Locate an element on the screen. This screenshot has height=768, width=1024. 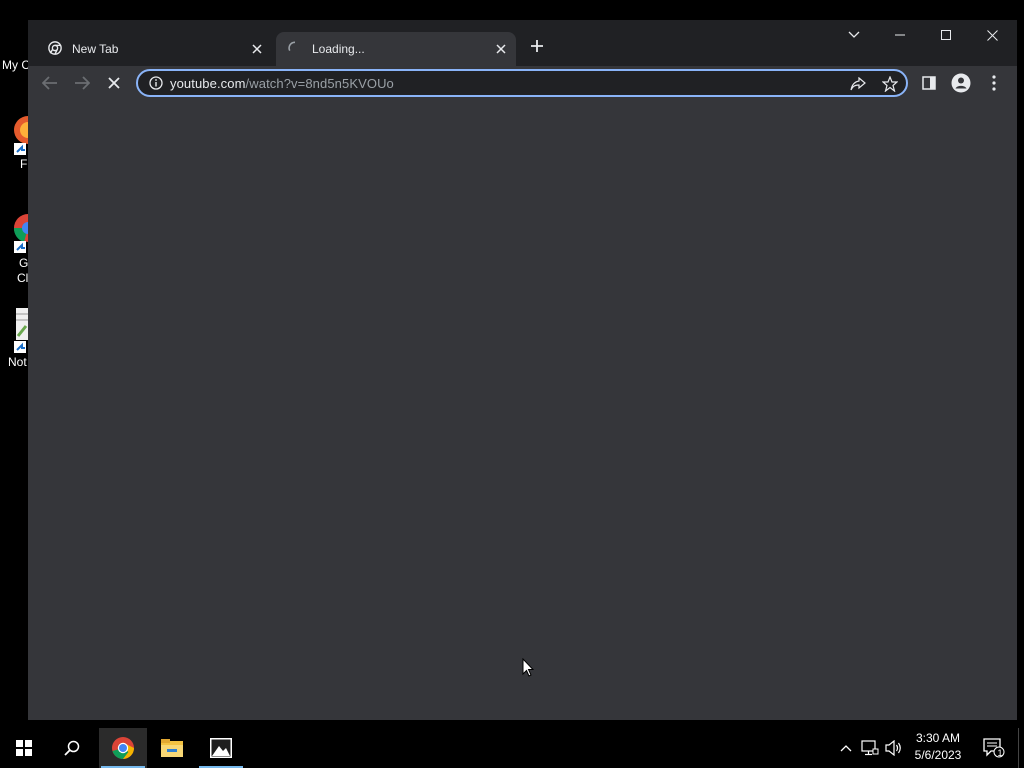
stop-loading-button is located at coordinates (114, 83).